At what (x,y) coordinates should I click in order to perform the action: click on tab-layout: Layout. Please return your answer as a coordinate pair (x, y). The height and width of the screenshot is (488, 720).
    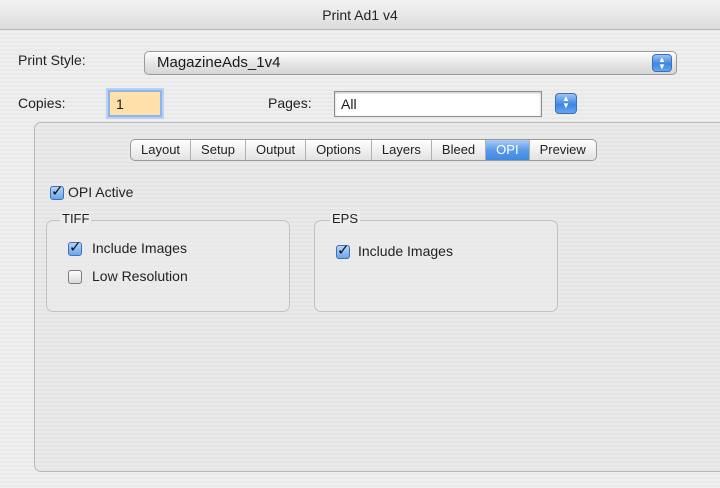
    Looking at the image, I should click on (161, 150).